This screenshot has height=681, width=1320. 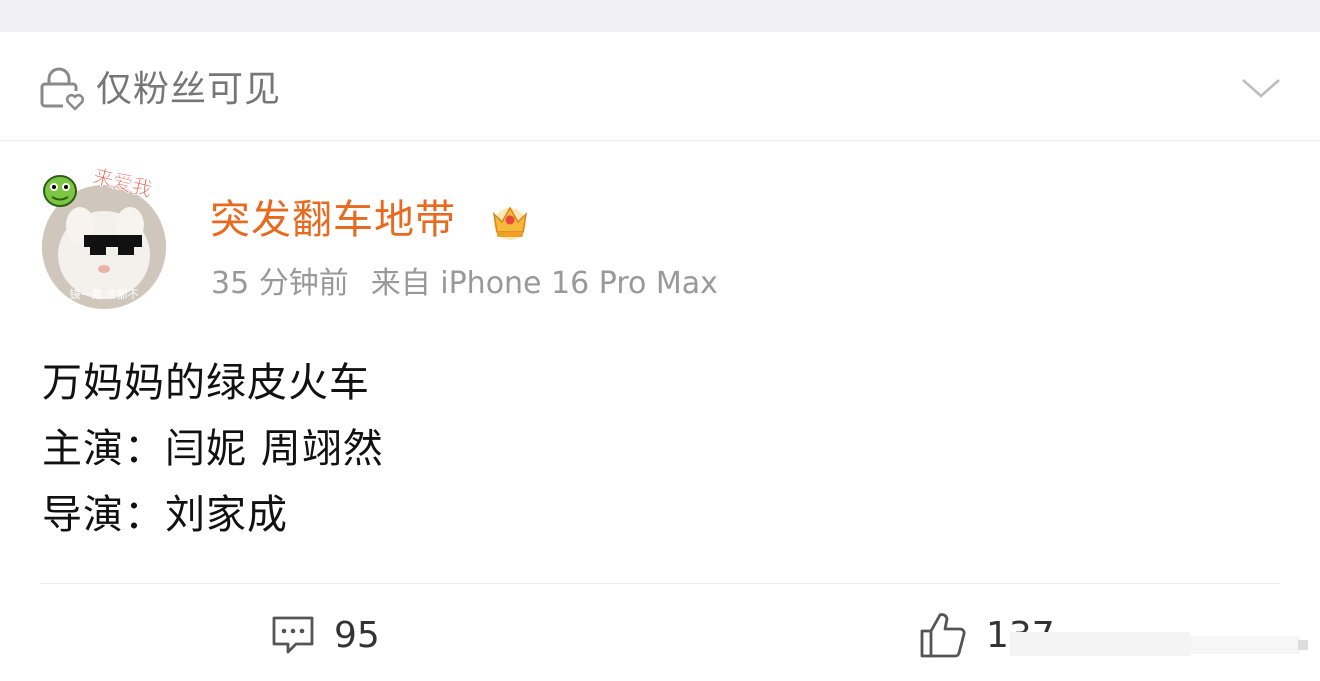 I want to click on post-body: 万妈妈的绿皮火车 主演：闫妮 周翊然 导演：刘家成, so click(x=213, y=449).